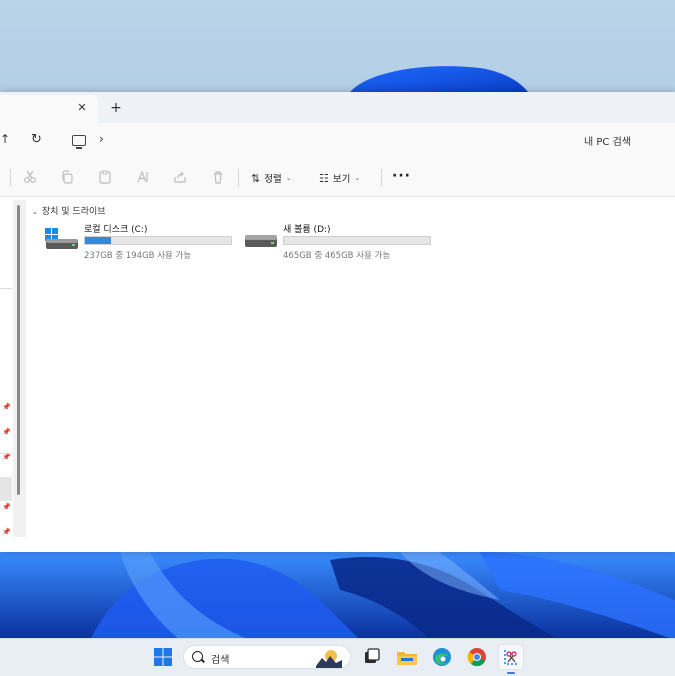 This screenshot has height=676, width=675. I want to click on search-highlight-icon, so click(329, 659).